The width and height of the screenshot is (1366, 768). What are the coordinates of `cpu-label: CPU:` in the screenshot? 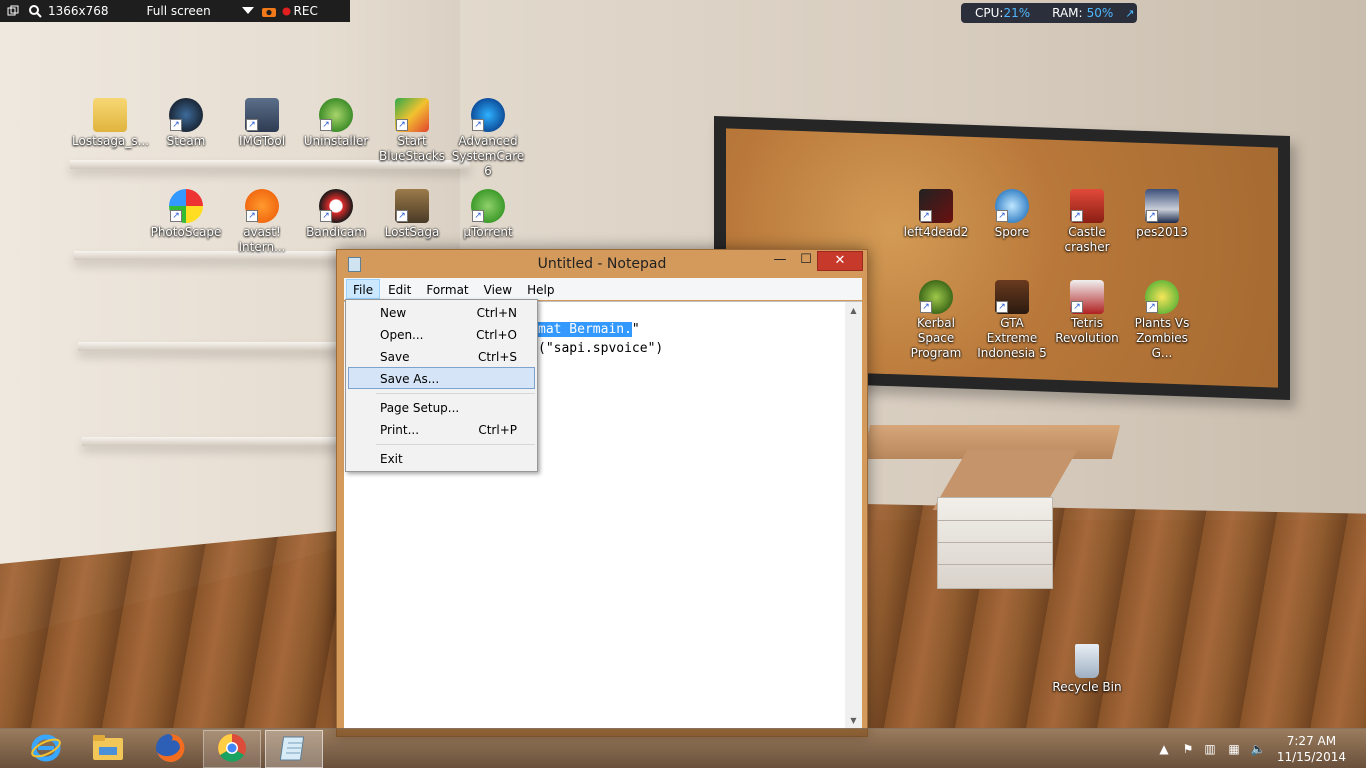 It's located at (989, 13).